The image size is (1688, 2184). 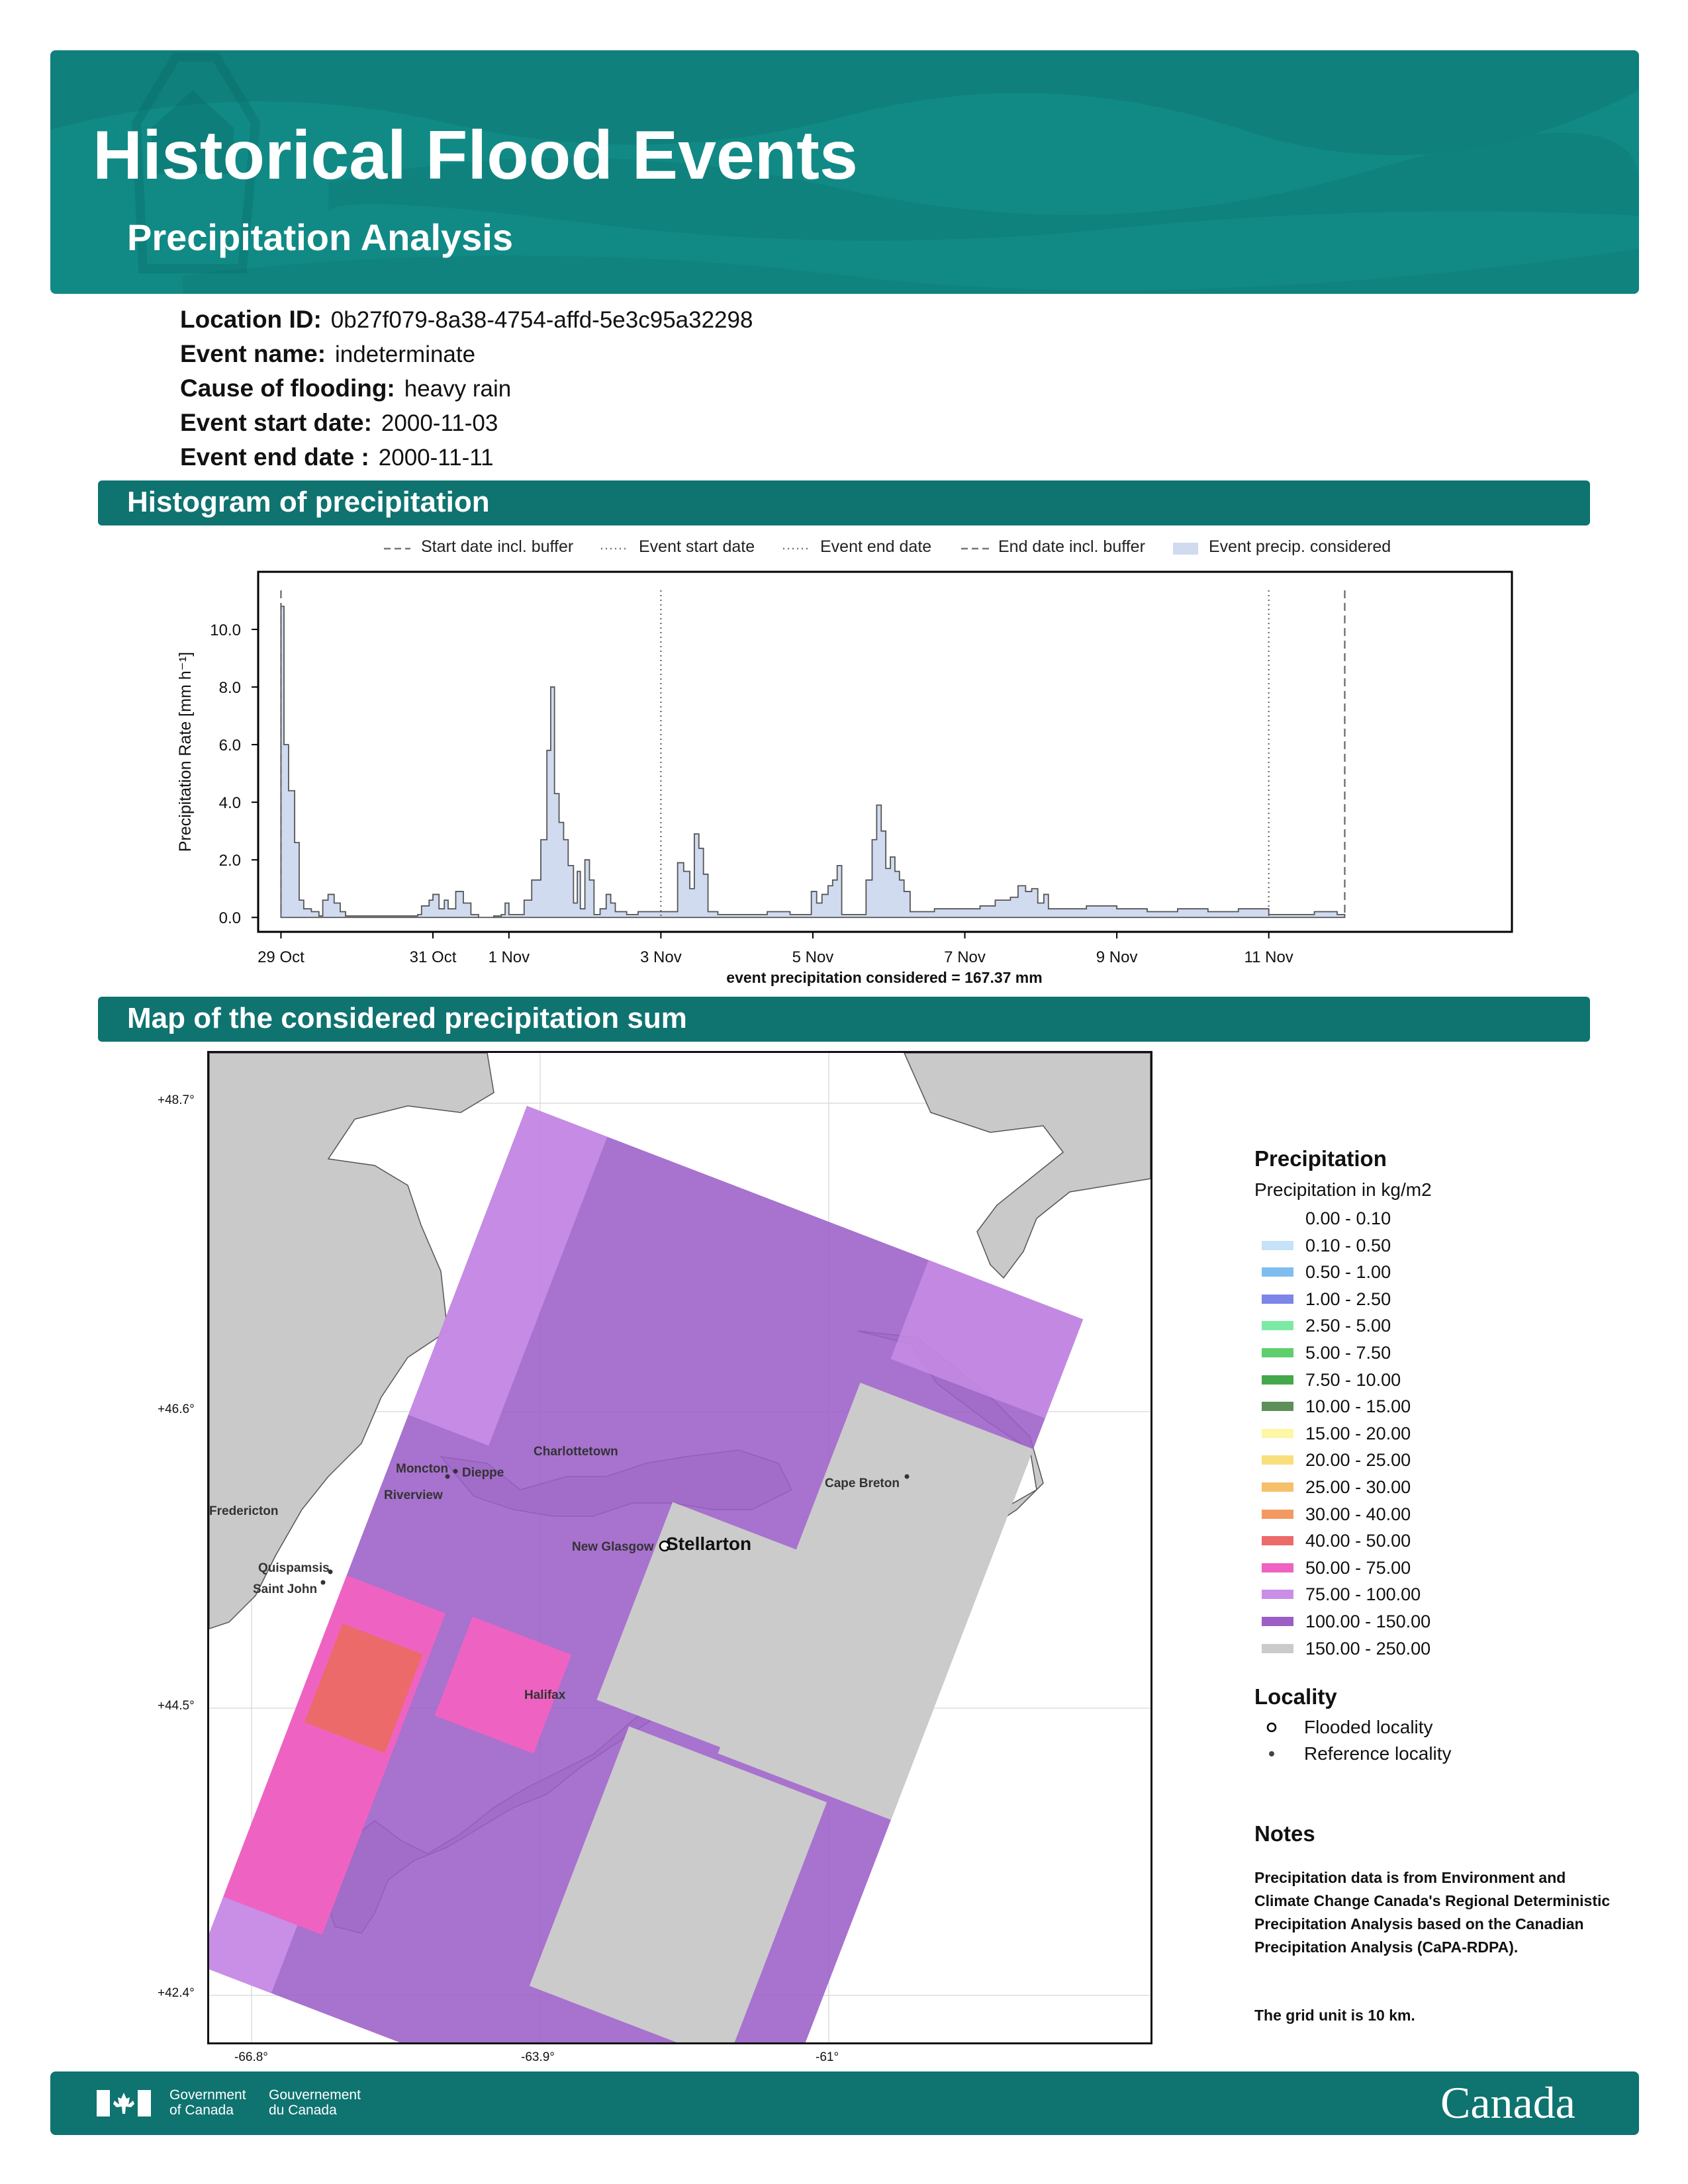 What do you see at coordinates (862, 1484) in the screenshot?
I see `place-cape-breton: Cape Breton` at bounding box center [862, 1484].